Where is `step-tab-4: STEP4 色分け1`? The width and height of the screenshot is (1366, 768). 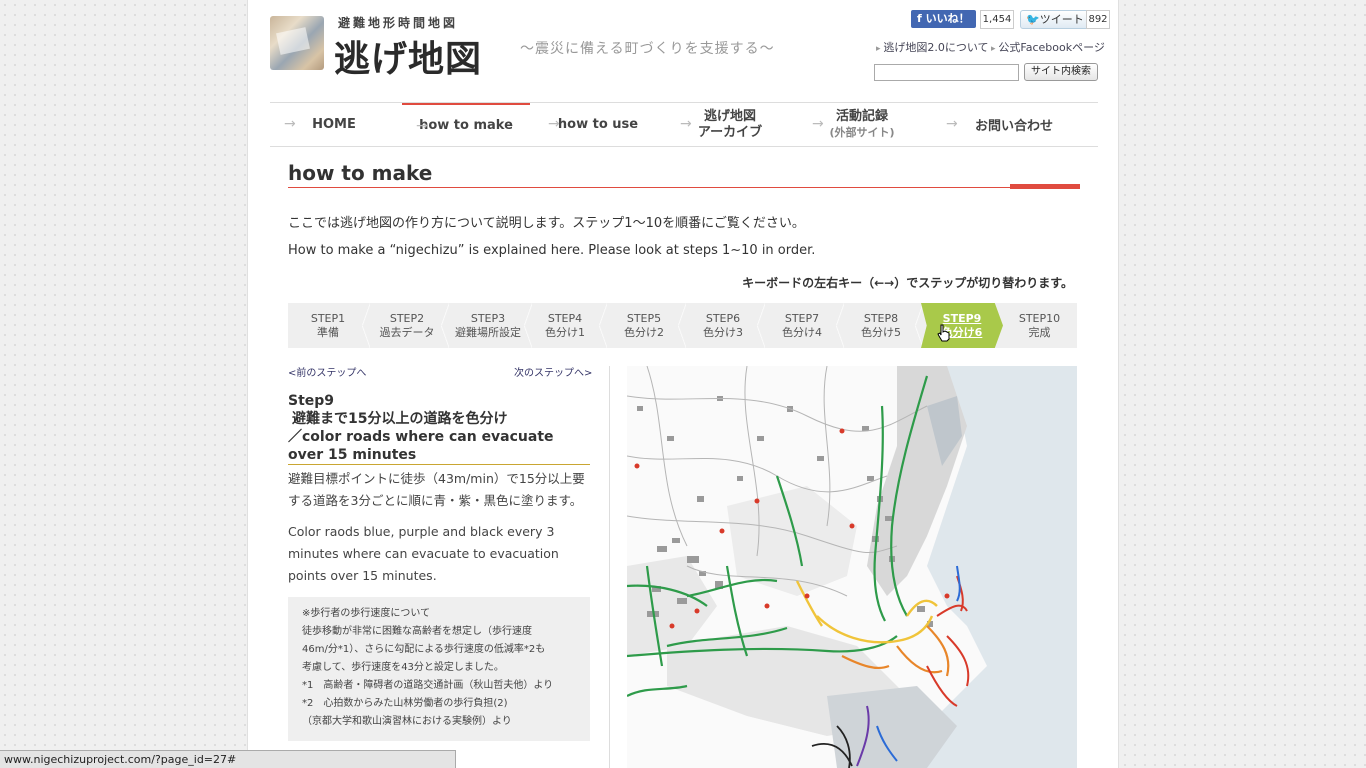 step-tab-4: STEP4 色分け1 is located at coordinates (566, 325).